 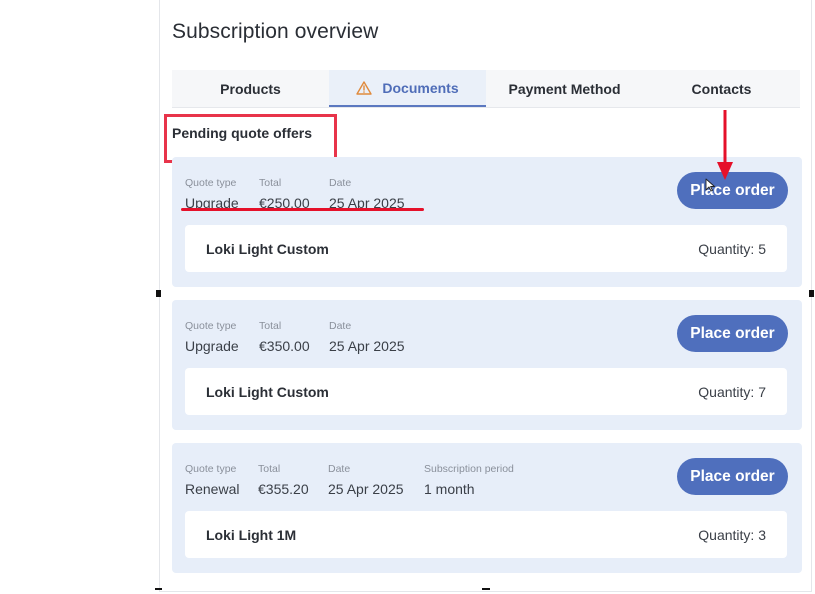 I want to click on quote-total-field: Total €350.00, so click(x=284, y=337).